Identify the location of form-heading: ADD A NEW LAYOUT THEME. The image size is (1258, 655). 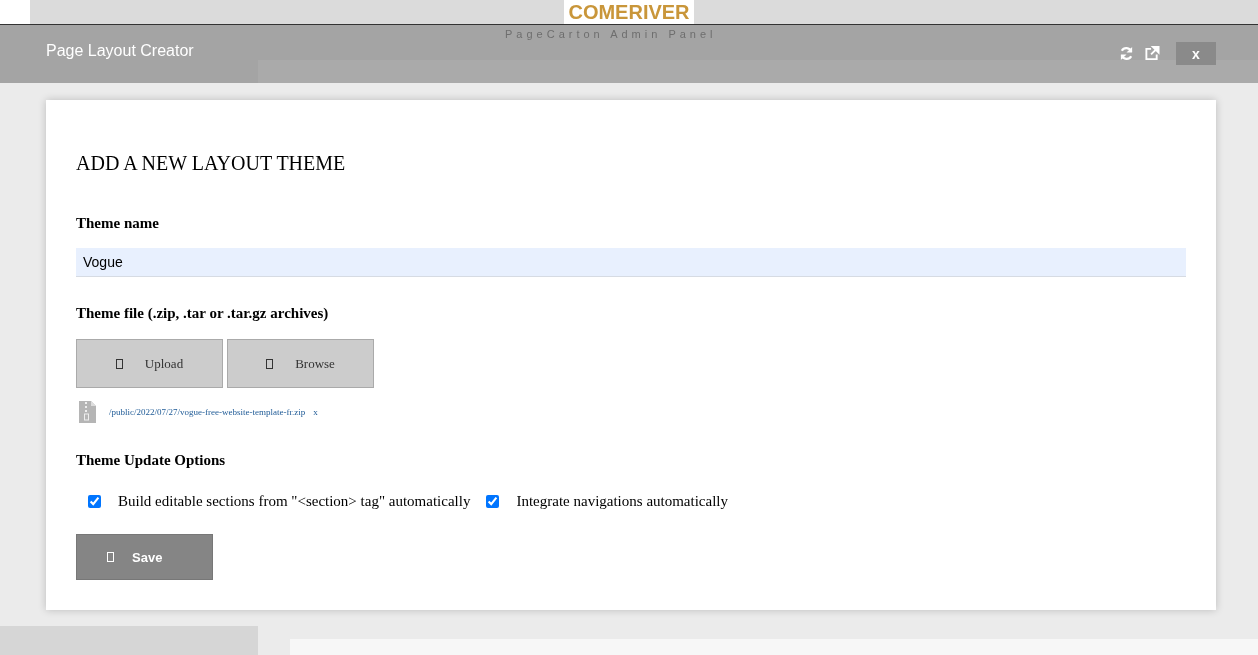
(211, 163).